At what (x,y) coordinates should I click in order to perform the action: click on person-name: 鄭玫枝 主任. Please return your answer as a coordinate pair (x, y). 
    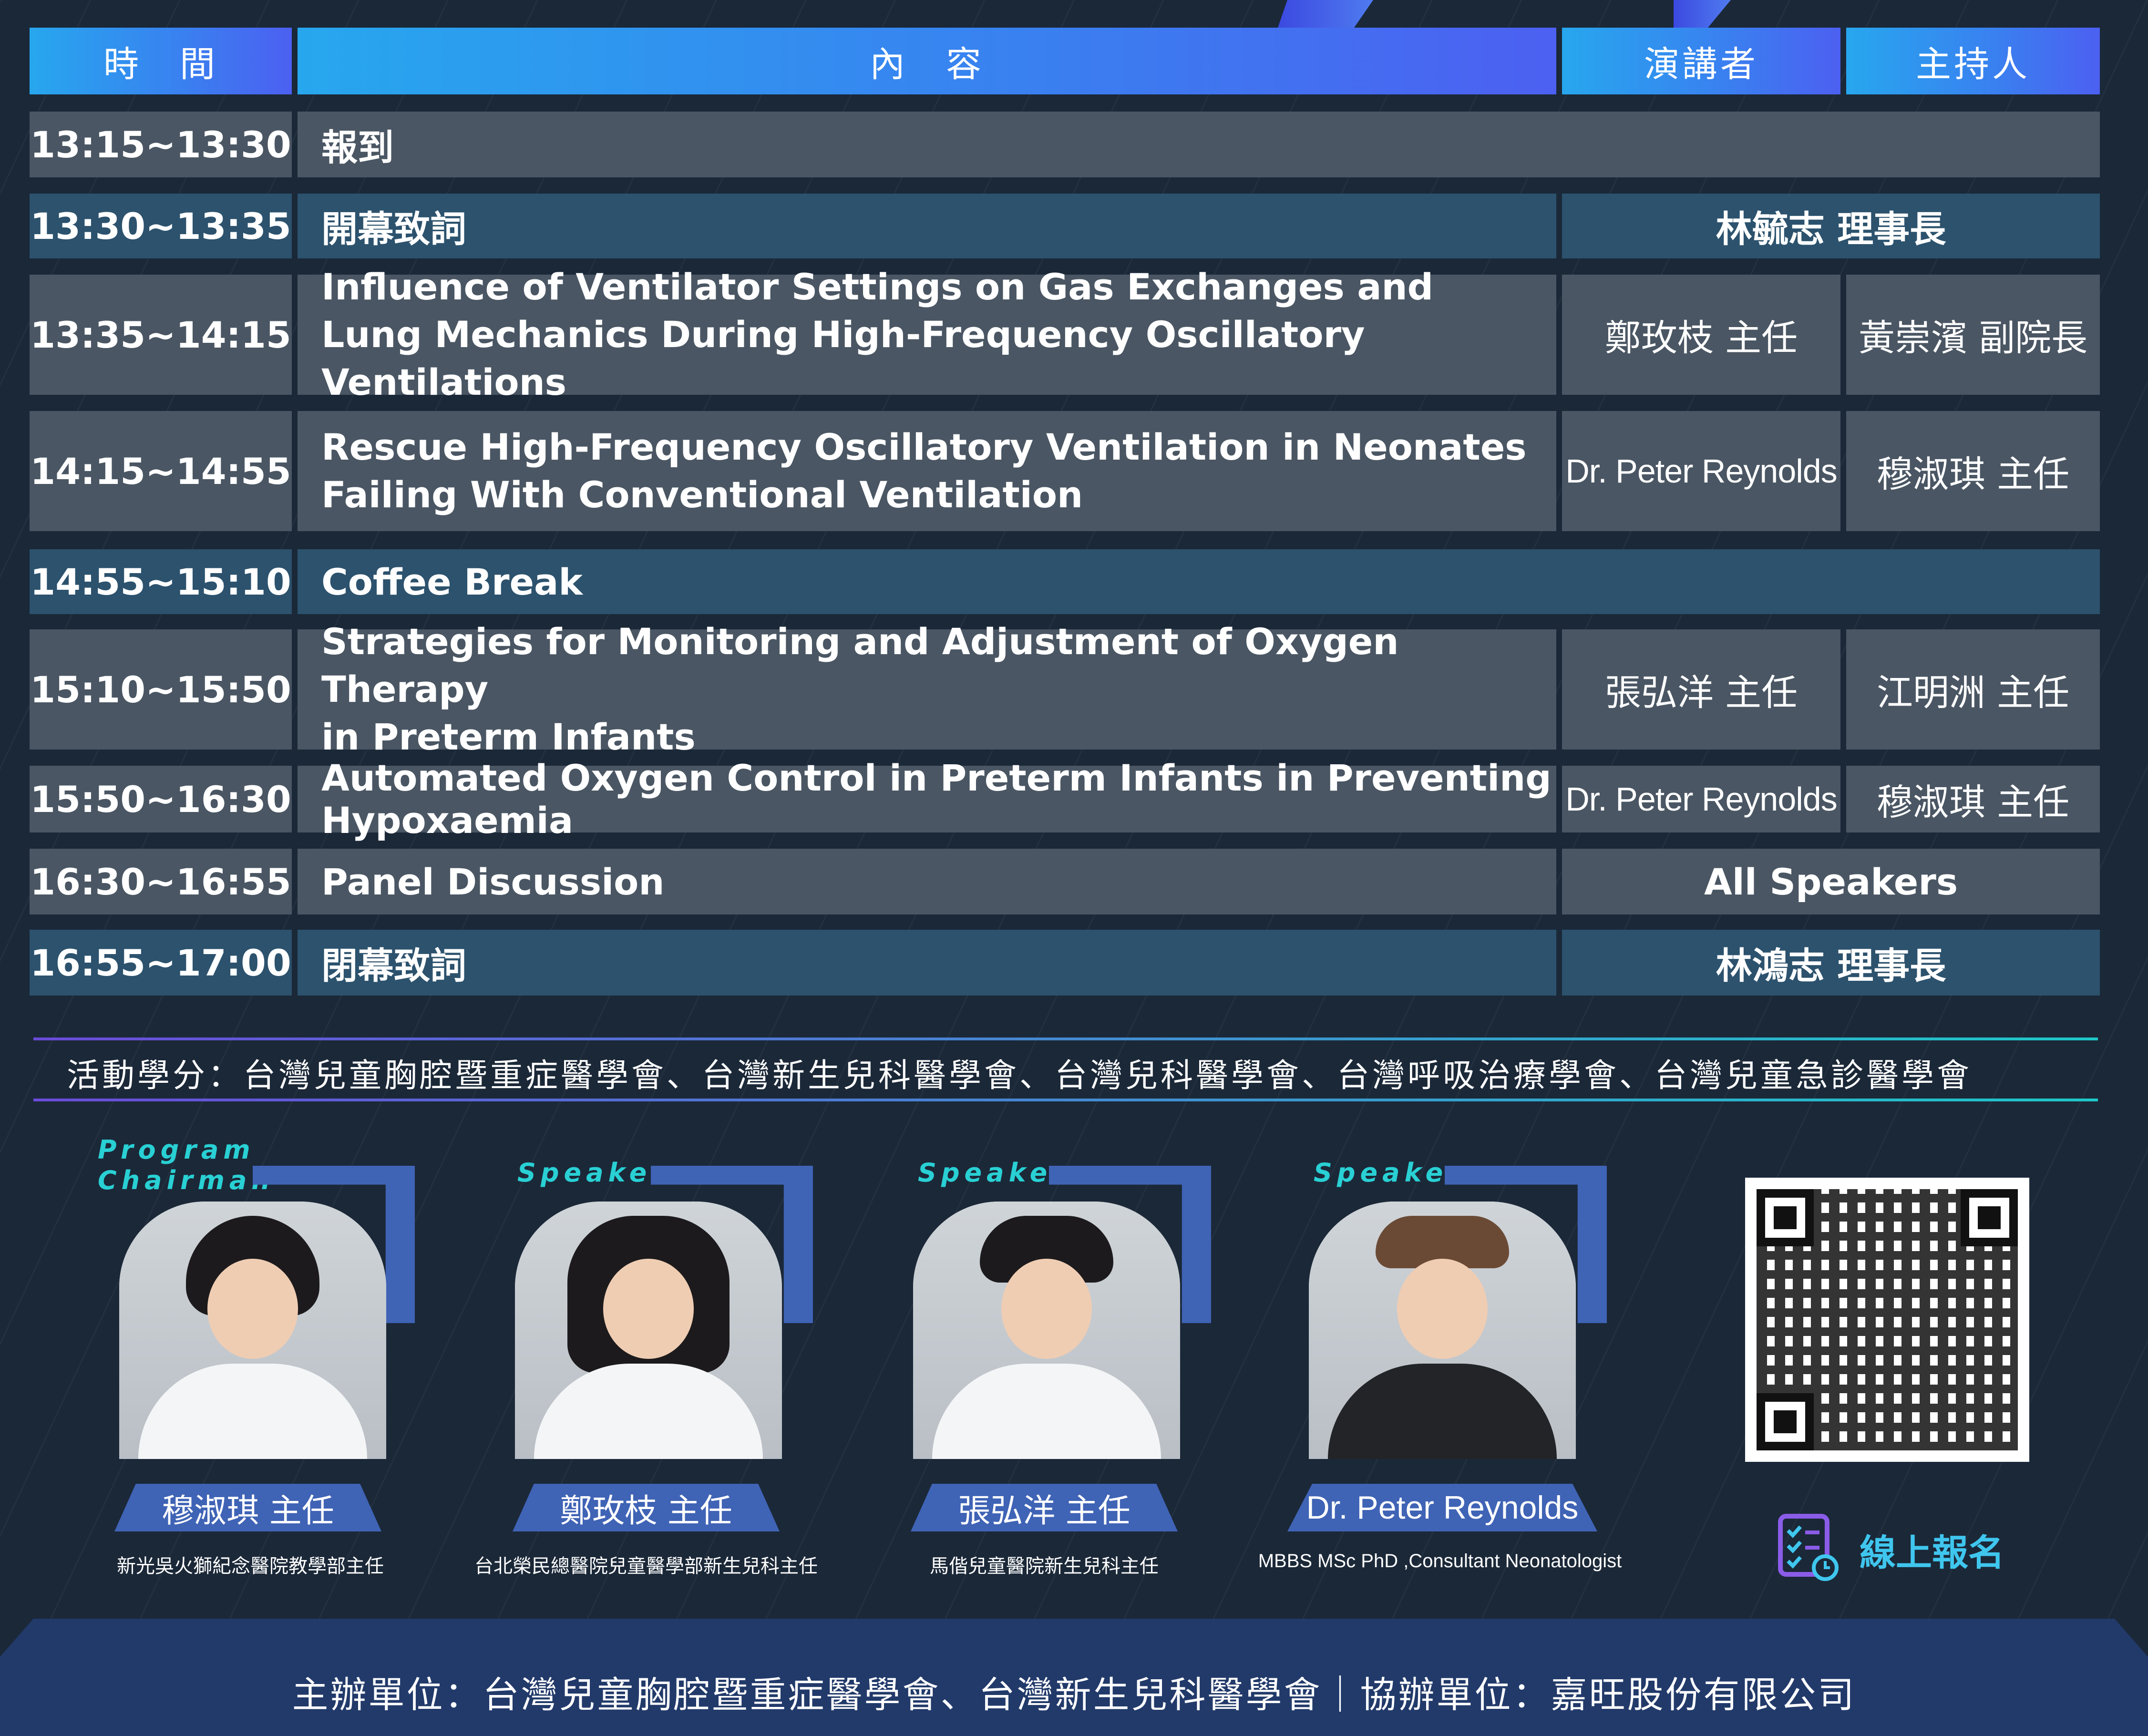
    Looking at the image, I should click on (646, 1507).